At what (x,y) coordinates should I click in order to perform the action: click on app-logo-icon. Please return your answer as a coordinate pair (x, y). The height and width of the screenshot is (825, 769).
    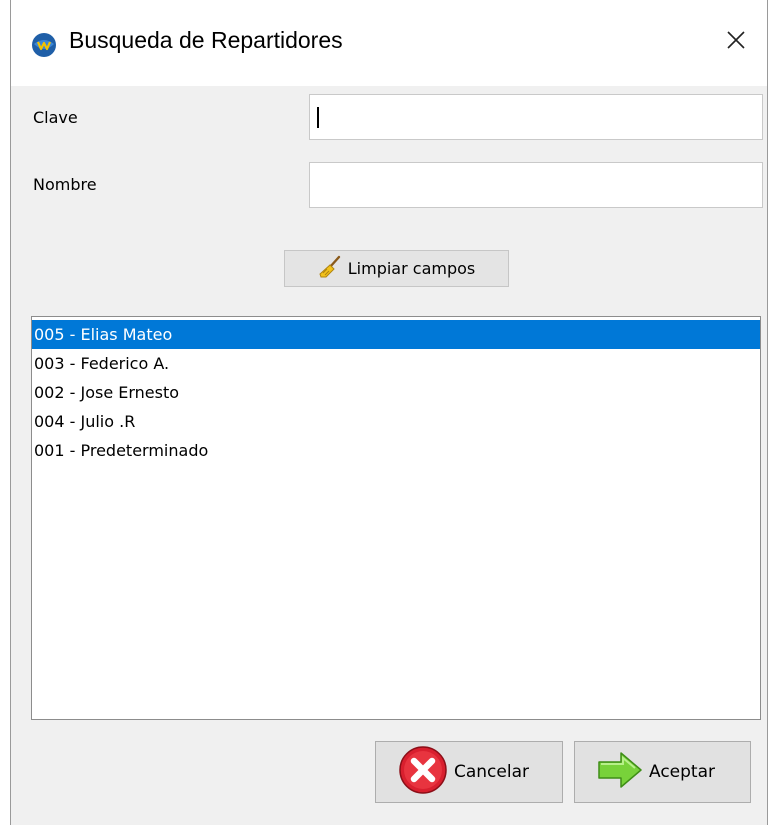
    Looking at the image, I should click on (44, 45).